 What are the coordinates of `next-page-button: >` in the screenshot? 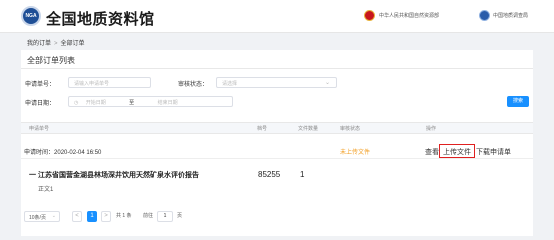 It's located at (106, 216).